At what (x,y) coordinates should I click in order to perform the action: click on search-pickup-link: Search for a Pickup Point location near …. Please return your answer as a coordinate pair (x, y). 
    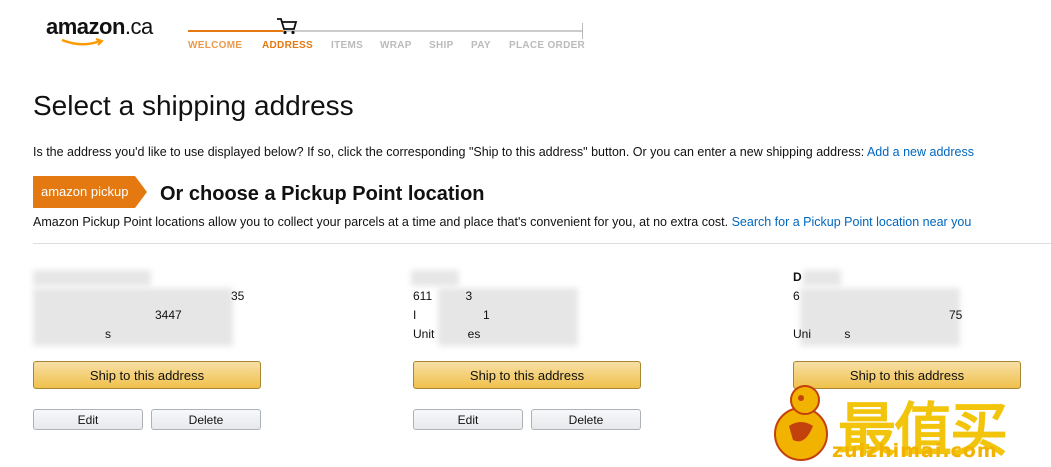
    Looking at the image, I should click on (852, 222).